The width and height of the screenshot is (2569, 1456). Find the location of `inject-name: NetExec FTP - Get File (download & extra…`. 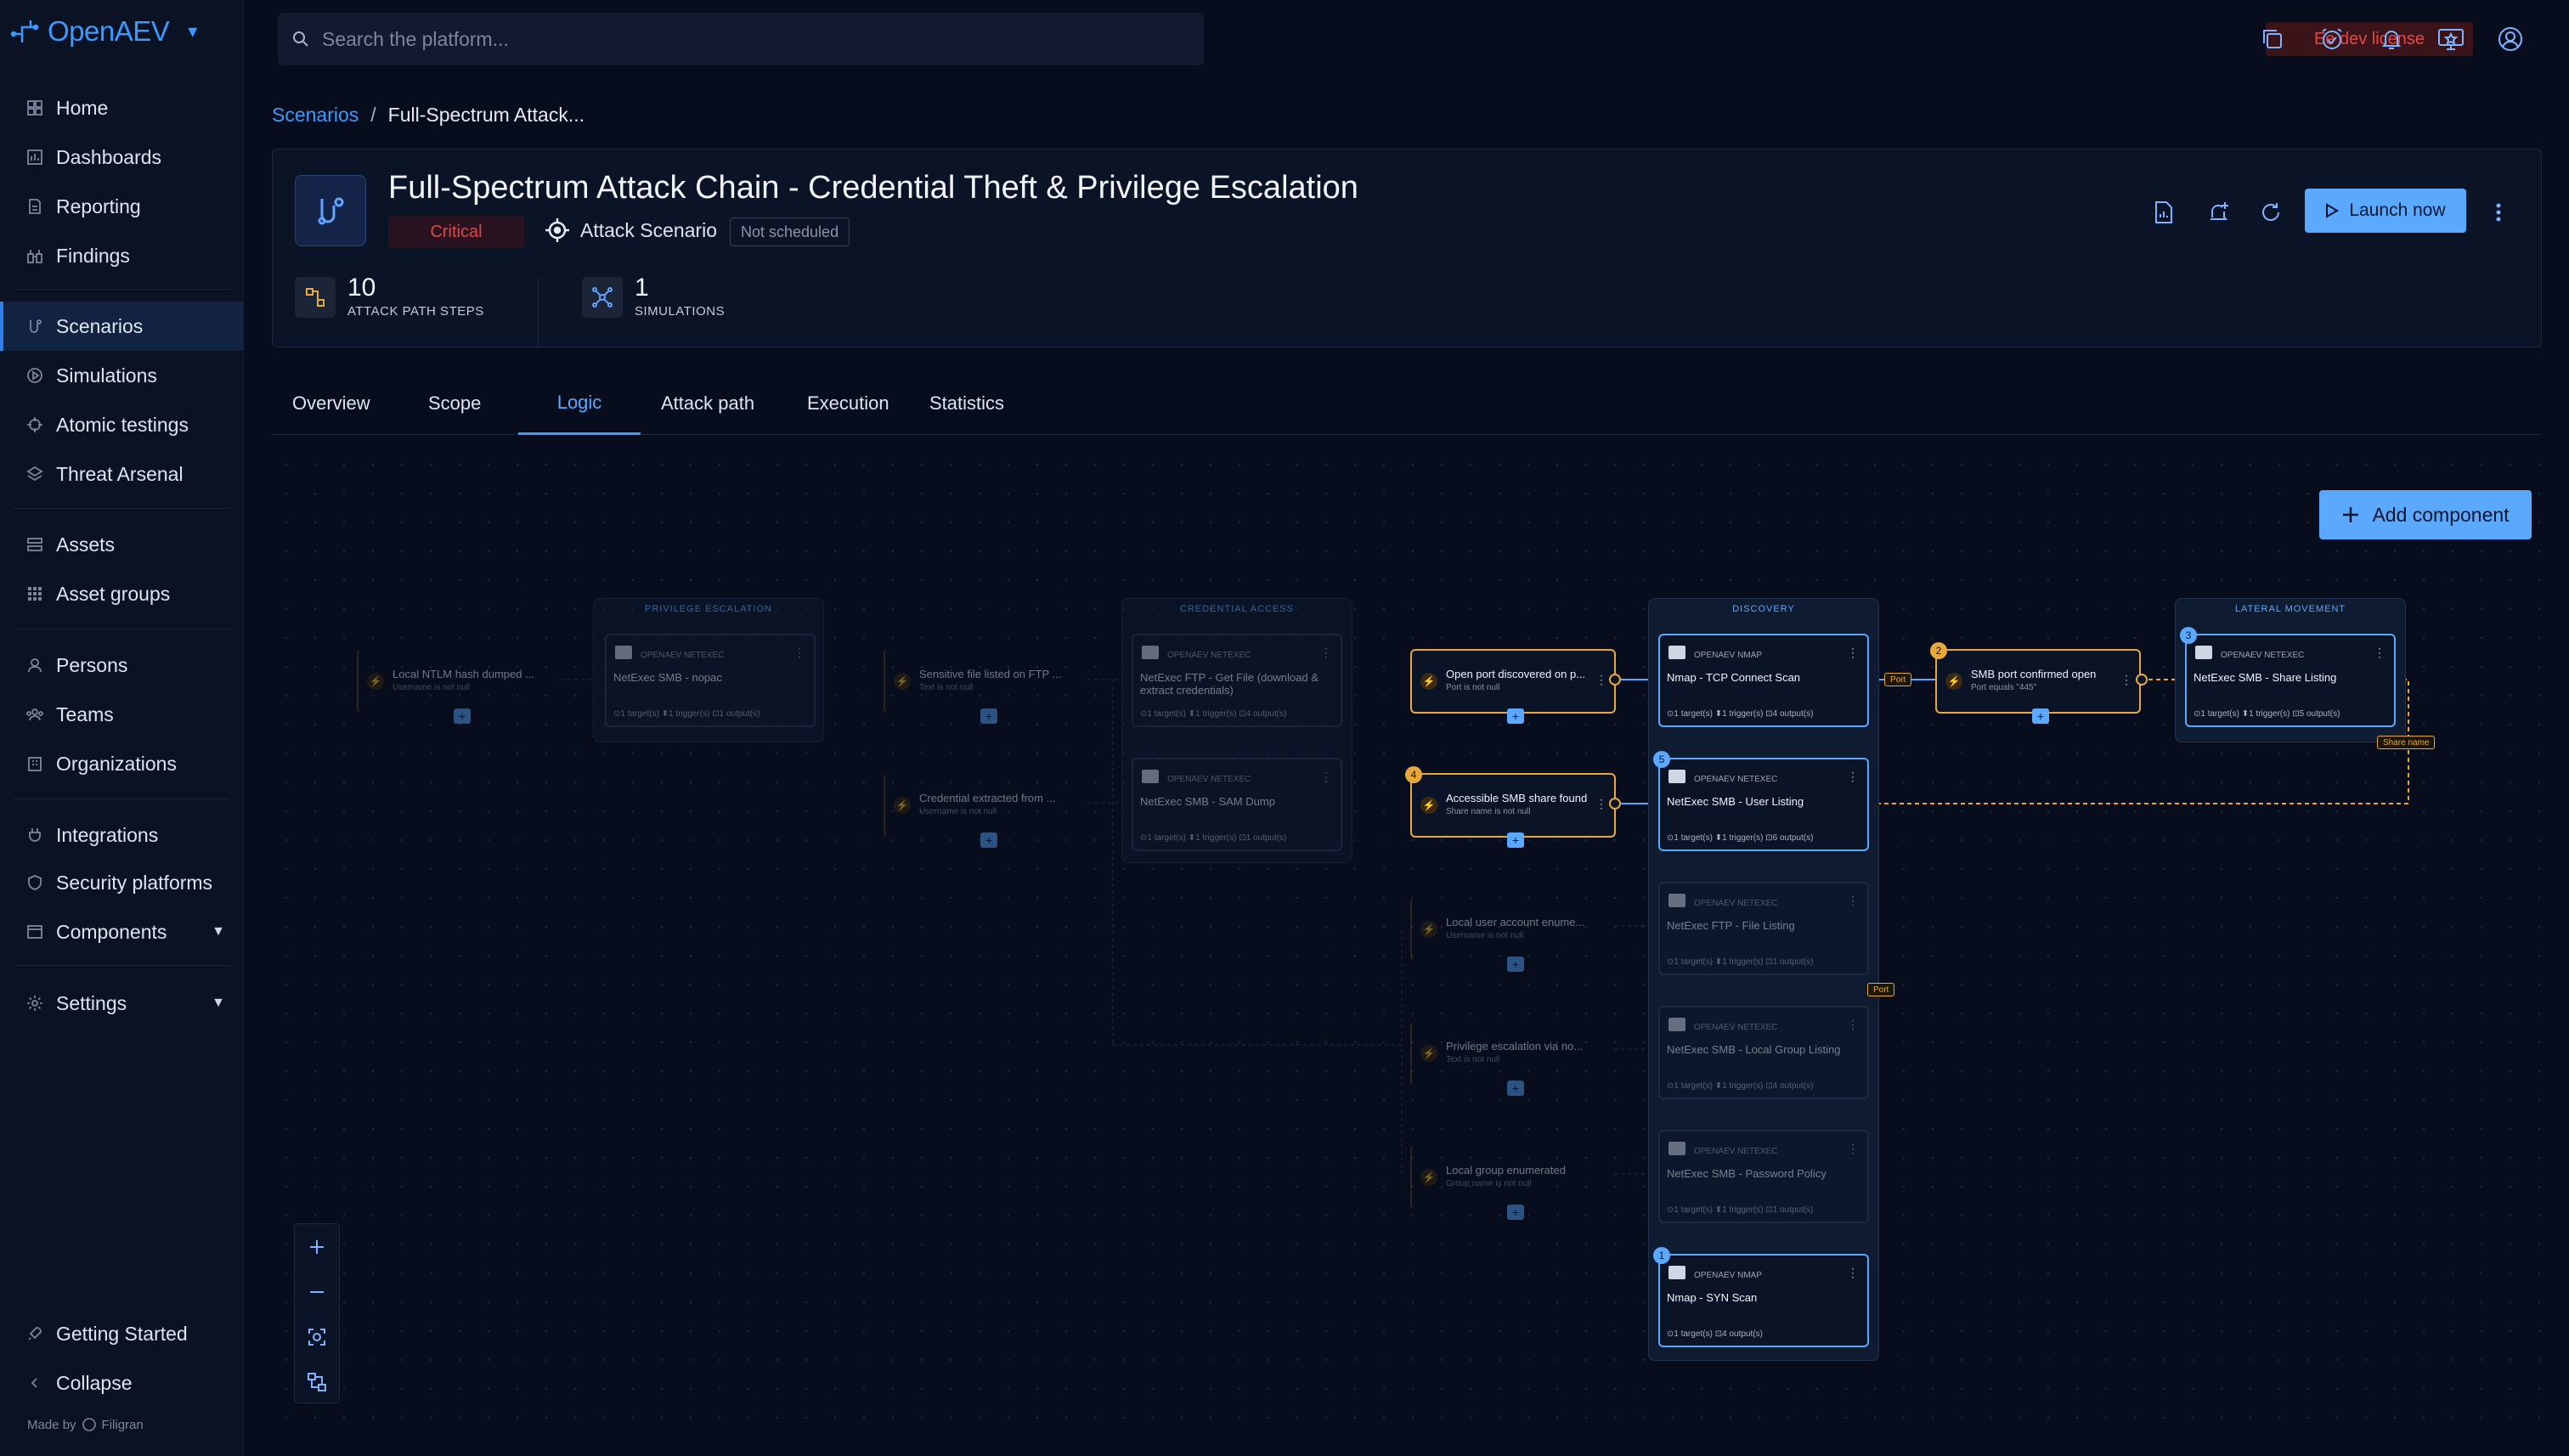

inject-name: NetExec FTP - Get File (download & extra… is located at coordinates (1229, 684).